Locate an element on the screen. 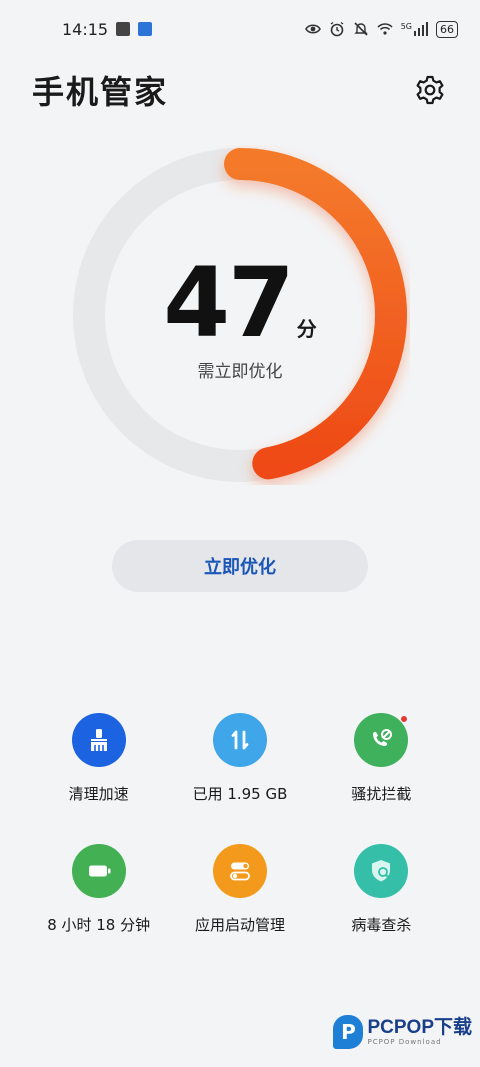  tool-memory-usage: 已用 1.95 GB is located at coordinates (239, 758).